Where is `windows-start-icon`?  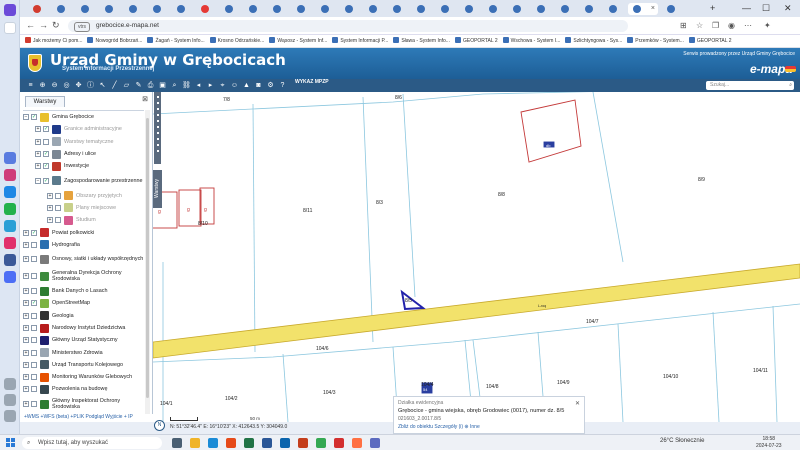 windows-start-icon is located at coordinates (10, 442).